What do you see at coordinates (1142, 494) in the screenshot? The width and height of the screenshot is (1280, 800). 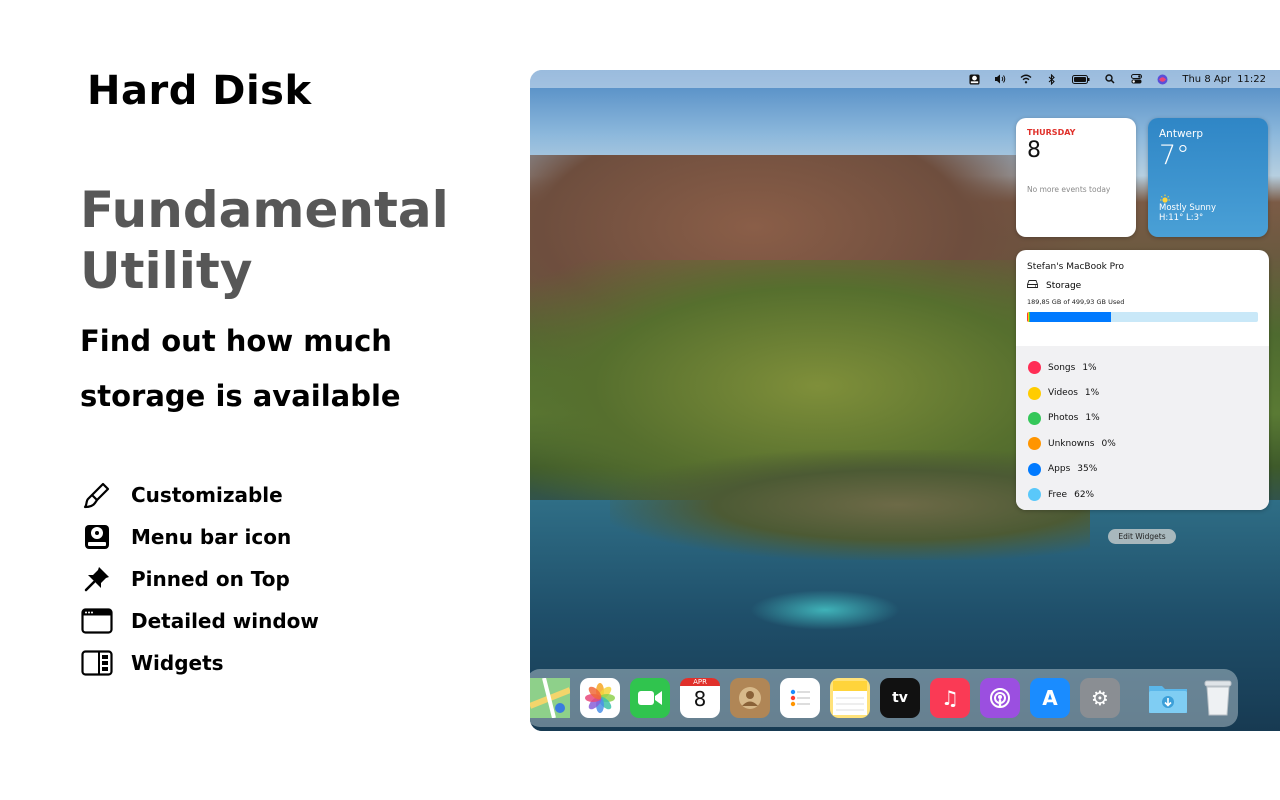 I see `storage-category-item: Free 62%` at bounding box center [1142, 494].